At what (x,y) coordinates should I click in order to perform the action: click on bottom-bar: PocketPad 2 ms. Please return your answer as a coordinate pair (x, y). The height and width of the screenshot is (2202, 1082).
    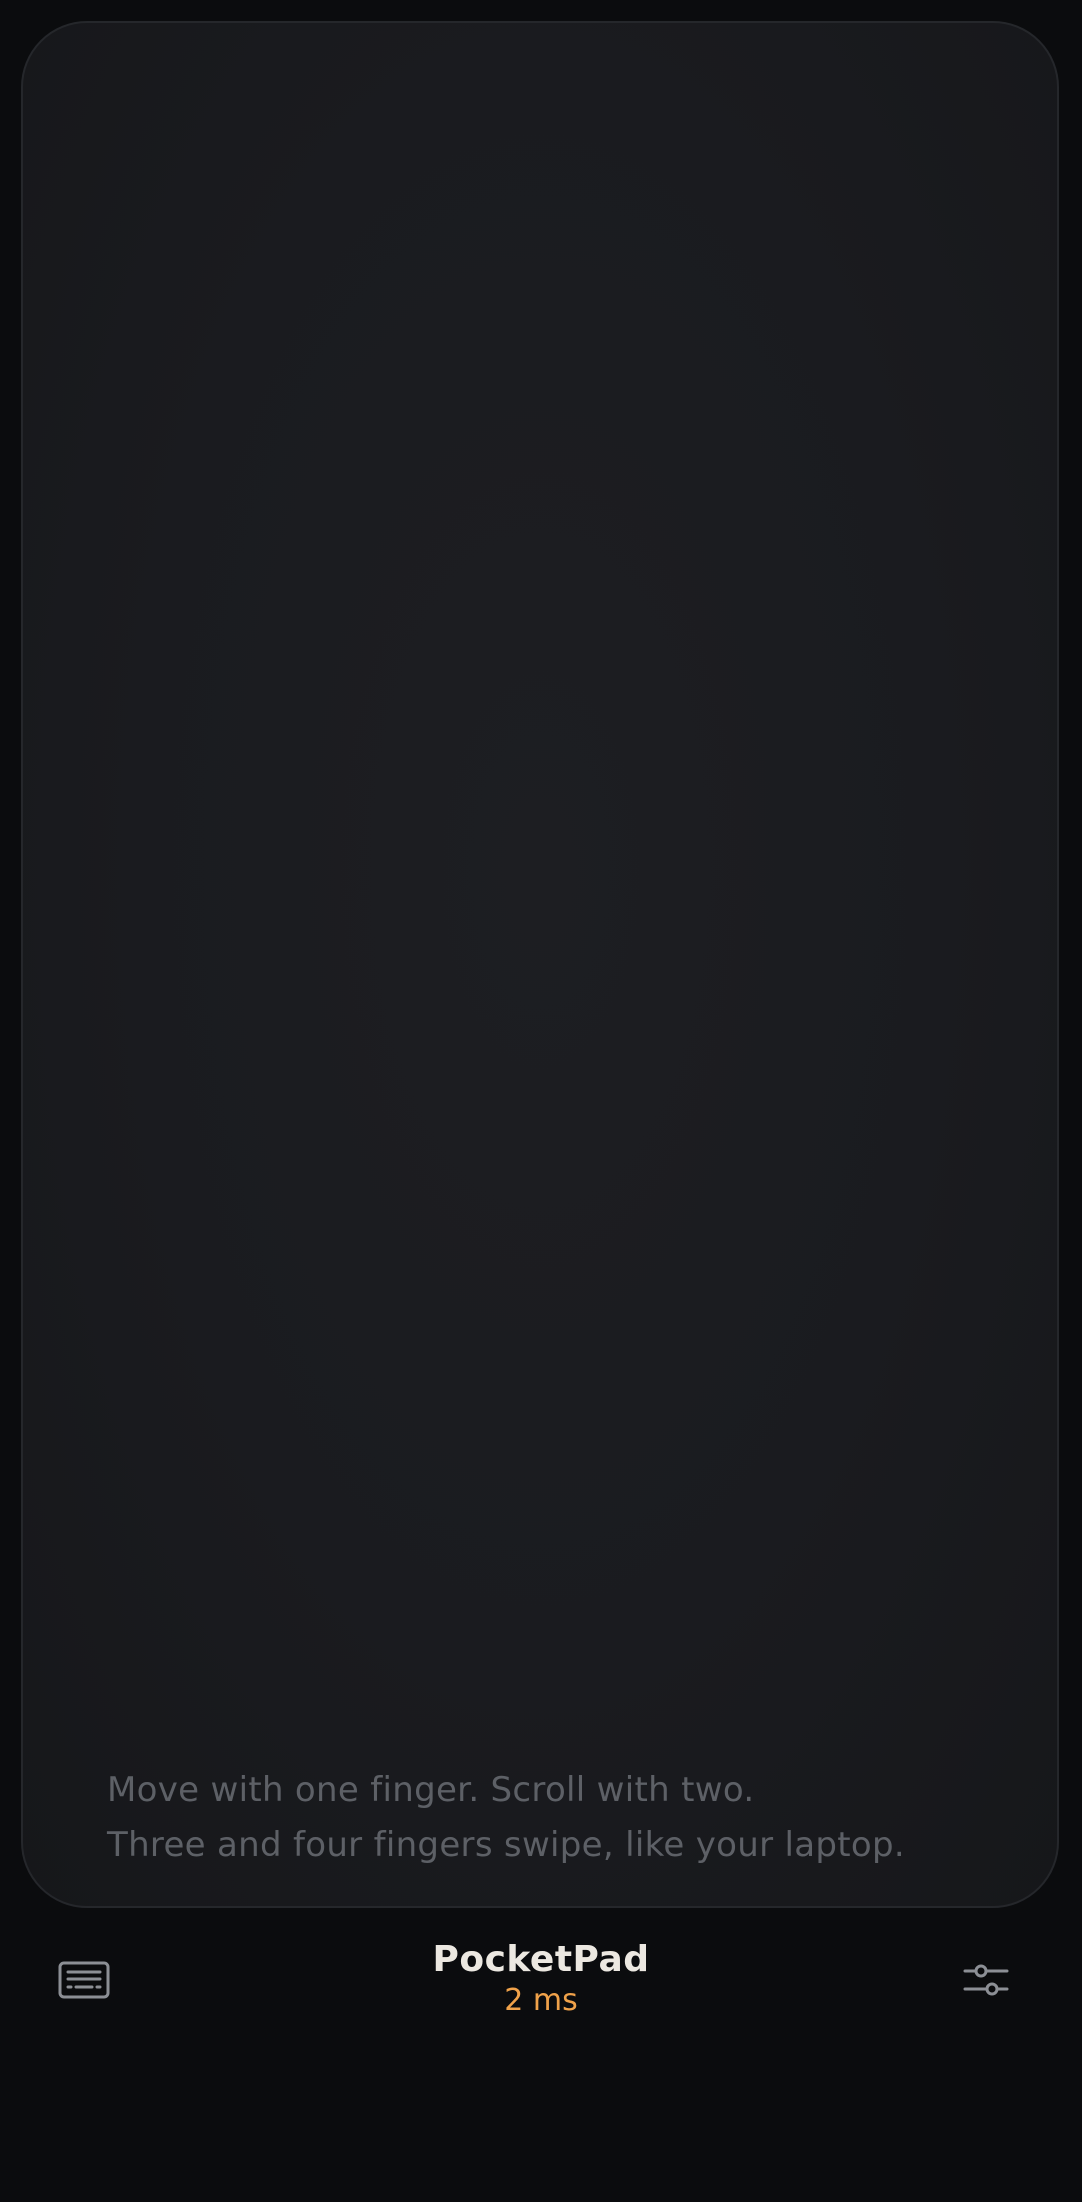
    Looking at the image, I should click on (541, 1982).